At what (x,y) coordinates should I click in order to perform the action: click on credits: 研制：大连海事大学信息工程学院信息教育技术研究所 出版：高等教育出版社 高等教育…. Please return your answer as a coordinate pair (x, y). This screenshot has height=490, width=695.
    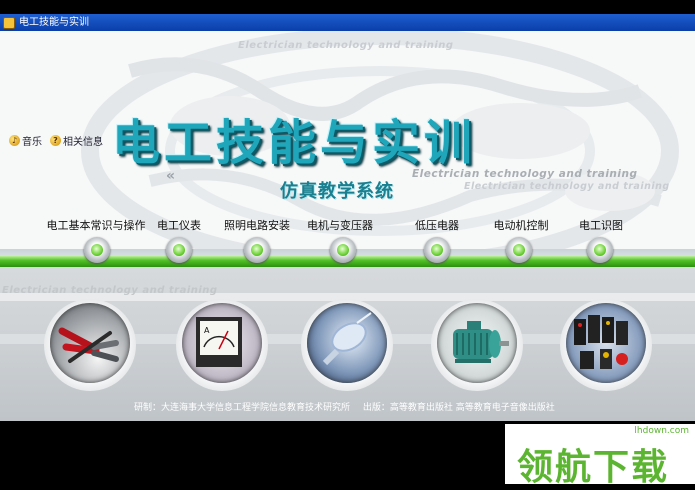
    Looking at the image, I should click on (349, 406).